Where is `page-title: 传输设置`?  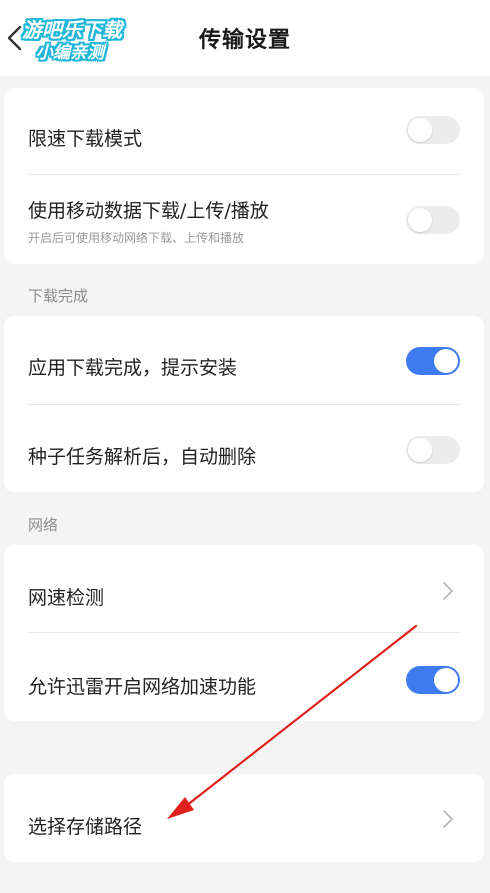
page-title: 传输设置 is located at coordinates (244, 40).